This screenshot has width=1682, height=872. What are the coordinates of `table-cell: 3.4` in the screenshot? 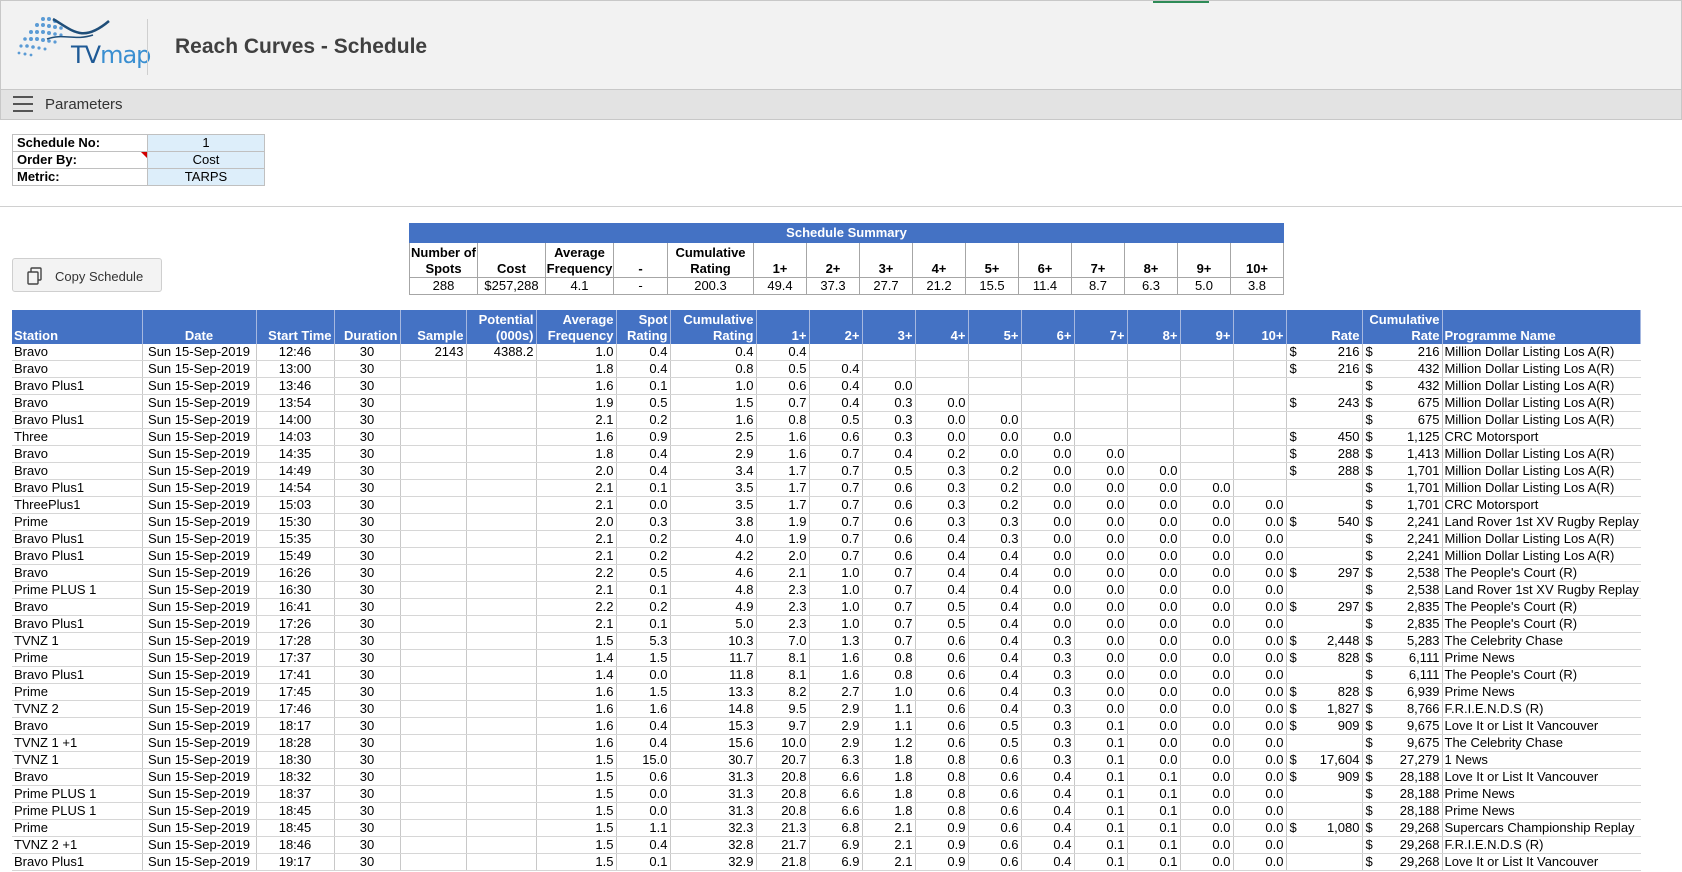 It's located at (713, 471).